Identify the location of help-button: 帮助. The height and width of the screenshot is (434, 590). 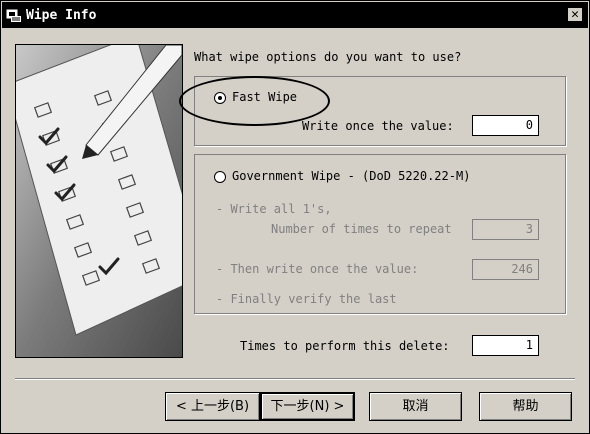
(525, 406).